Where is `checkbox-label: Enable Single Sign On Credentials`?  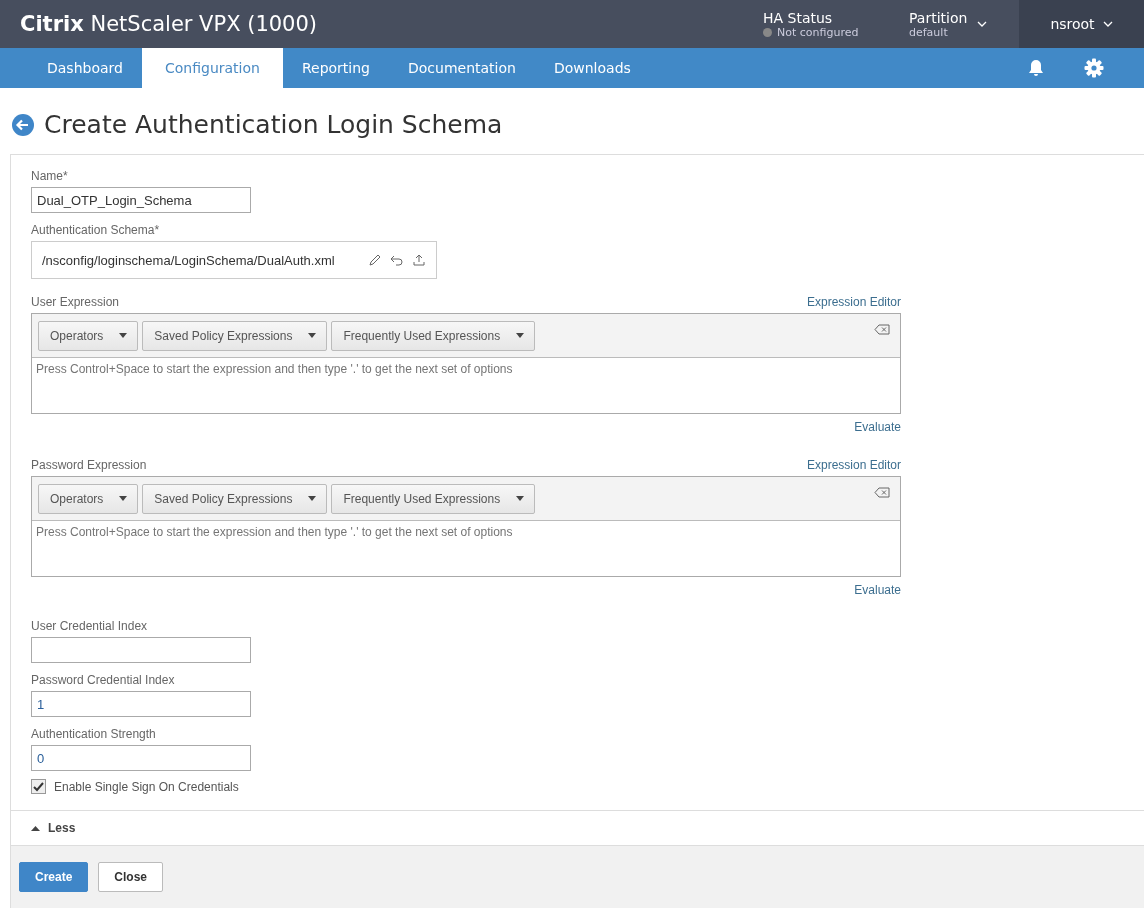
checkbox-label: Enable Single Sign On Credentials is located at coordinates (146, 786).